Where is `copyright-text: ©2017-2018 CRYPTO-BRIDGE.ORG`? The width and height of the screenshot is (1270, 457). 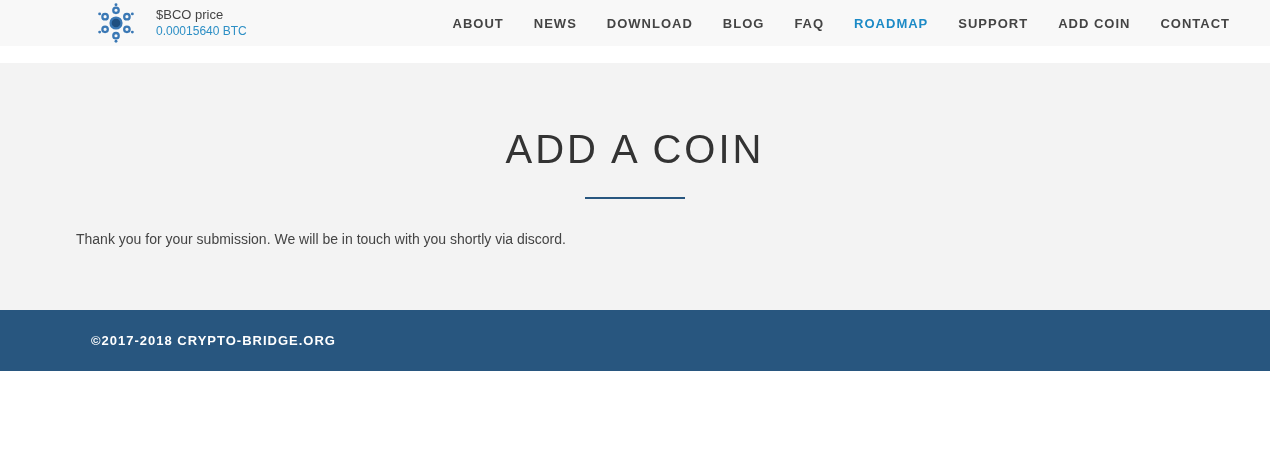 copyright-text: ©2017-2018 CRYPTO-BRIDGE.ORG is located at coordinates (213, 340).